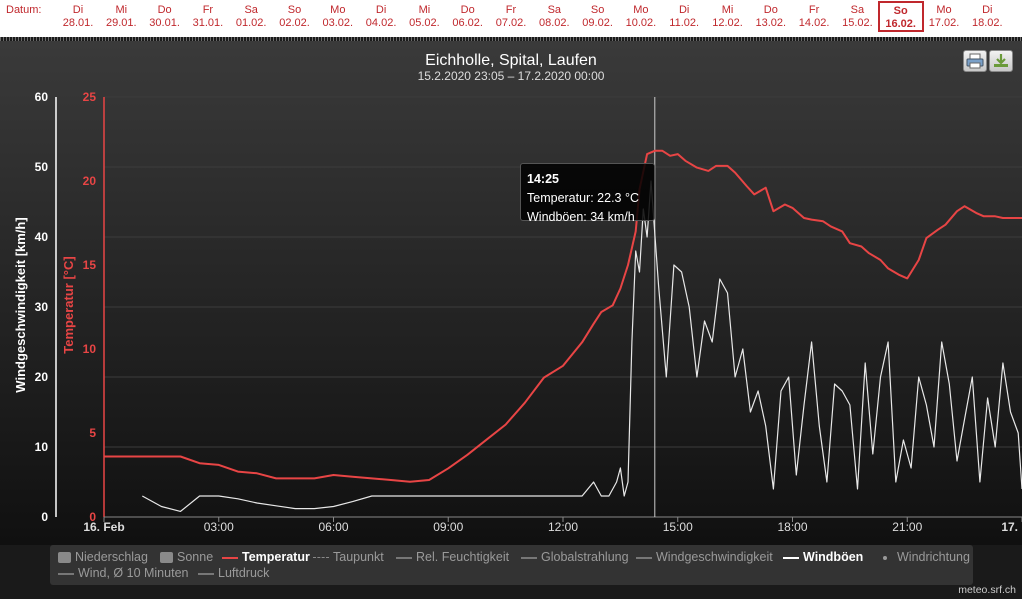  What do you see at coordinates (727, 23) in the screenshot?
I see `day-date: 12.02.` at bounding box center [727, 23].